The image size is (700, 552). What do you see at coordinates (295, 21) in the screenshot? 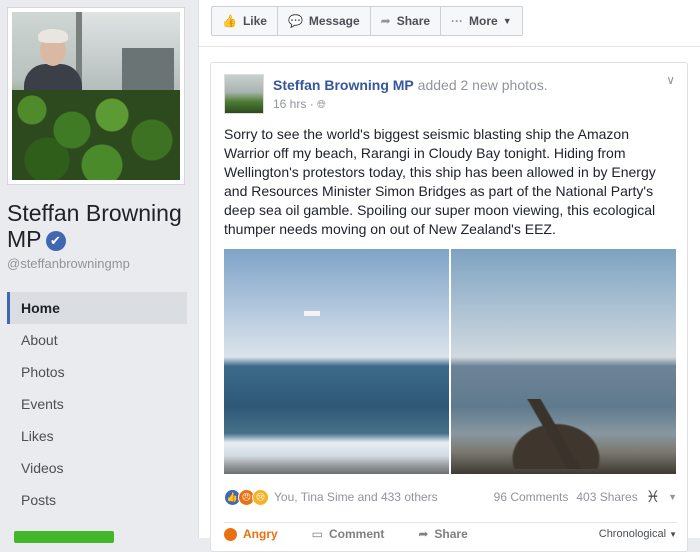
I see `message-bubble-icon: 💬` at bounding box center [295, 21].